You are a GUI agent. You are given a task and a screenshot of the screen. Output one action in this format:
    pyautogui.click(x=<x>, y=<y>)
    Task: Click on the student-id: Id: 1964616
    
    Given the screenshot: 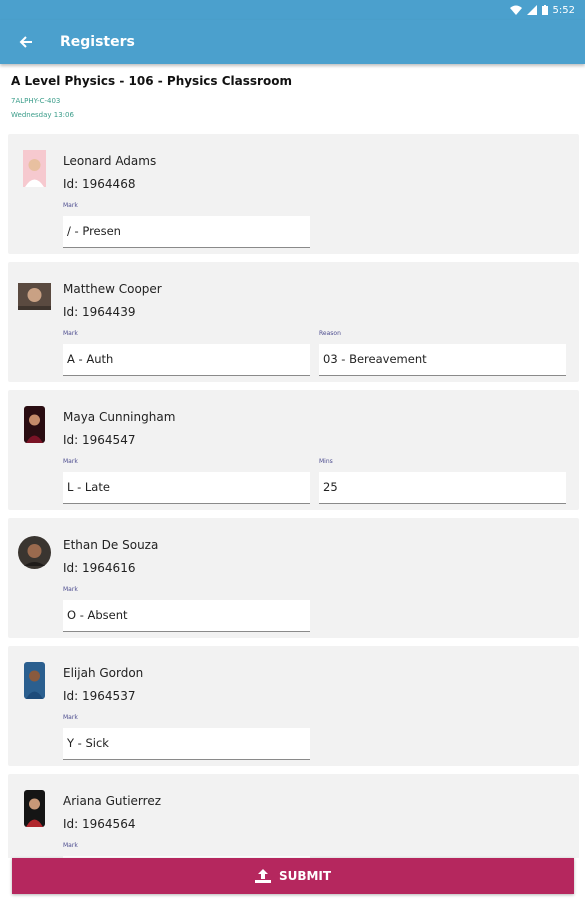 What is the action you would take?
    pyautogui.click(x=99, y=568)
    